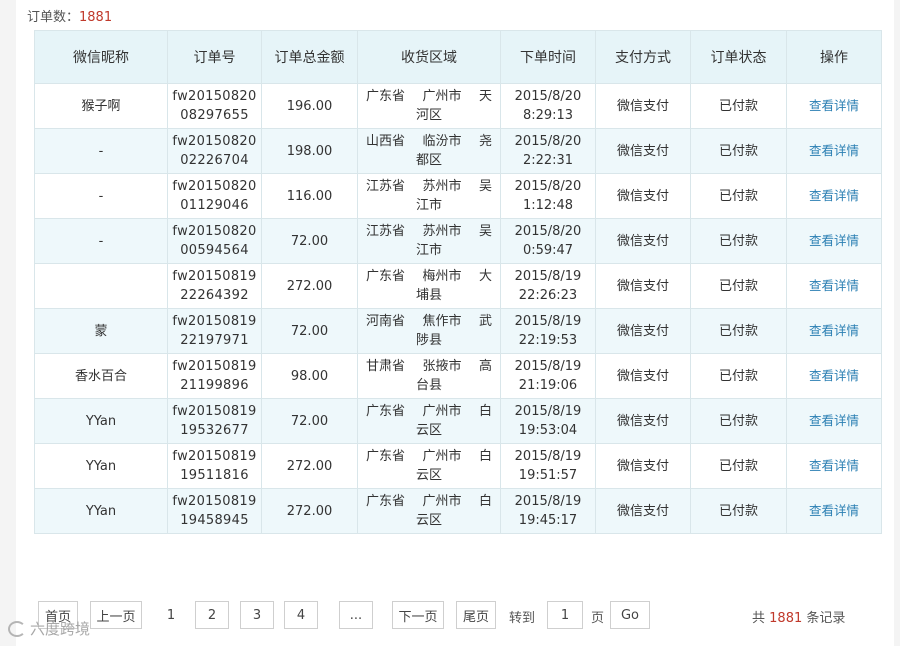  I want to click on nickname-text: -, so click(101, 151).